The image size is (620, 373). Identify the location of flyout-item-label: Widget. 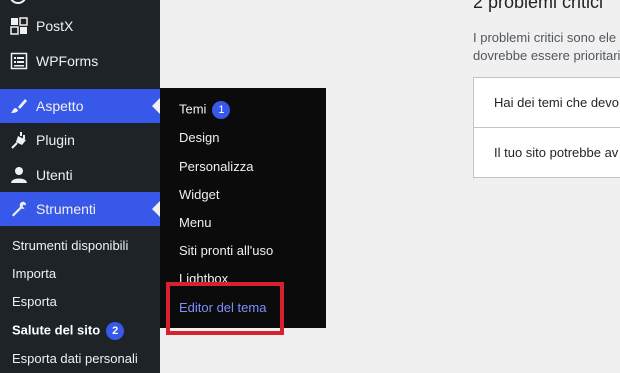
(199, 194).